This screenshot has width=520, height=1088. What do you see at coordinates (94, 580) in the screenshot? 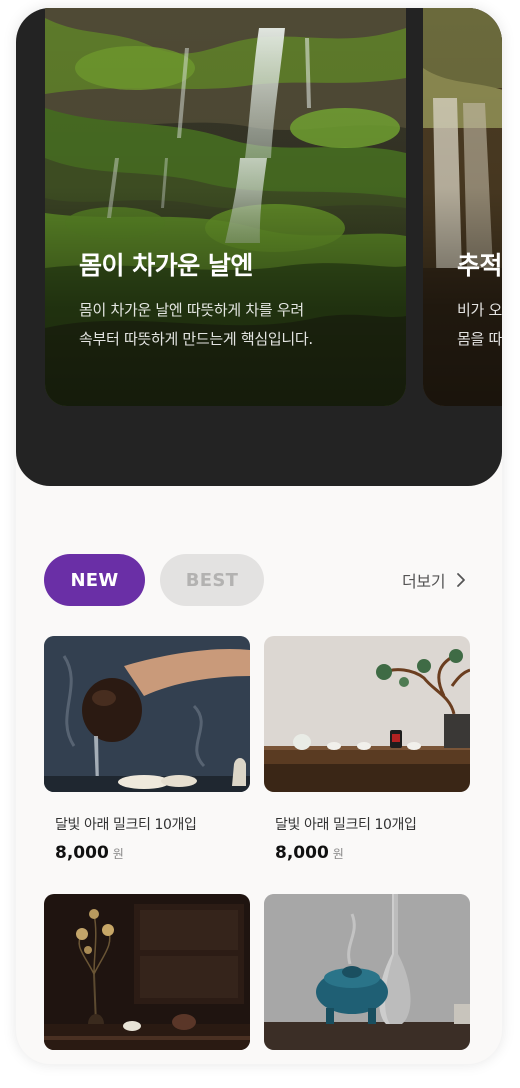
I see `tab-new: NEW` at bounding box center [94, 580].